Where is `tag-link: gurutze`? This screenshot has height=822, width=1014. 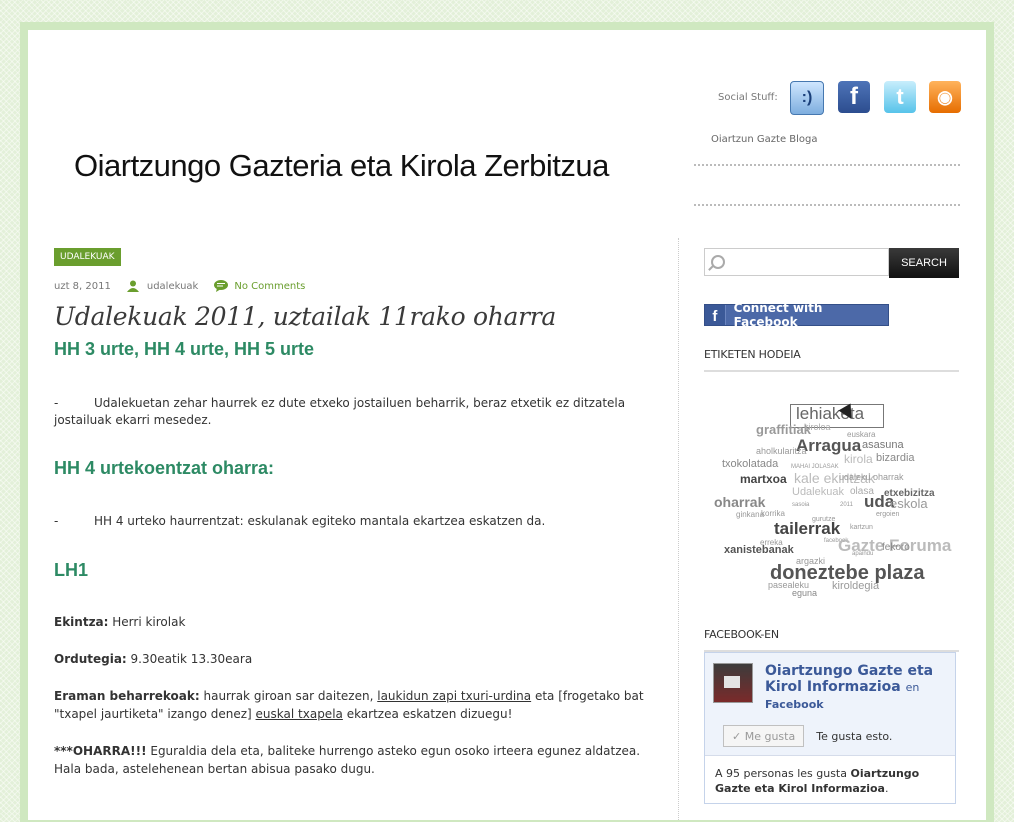
tag-link: gurutze is located at coordinates (823, 519).